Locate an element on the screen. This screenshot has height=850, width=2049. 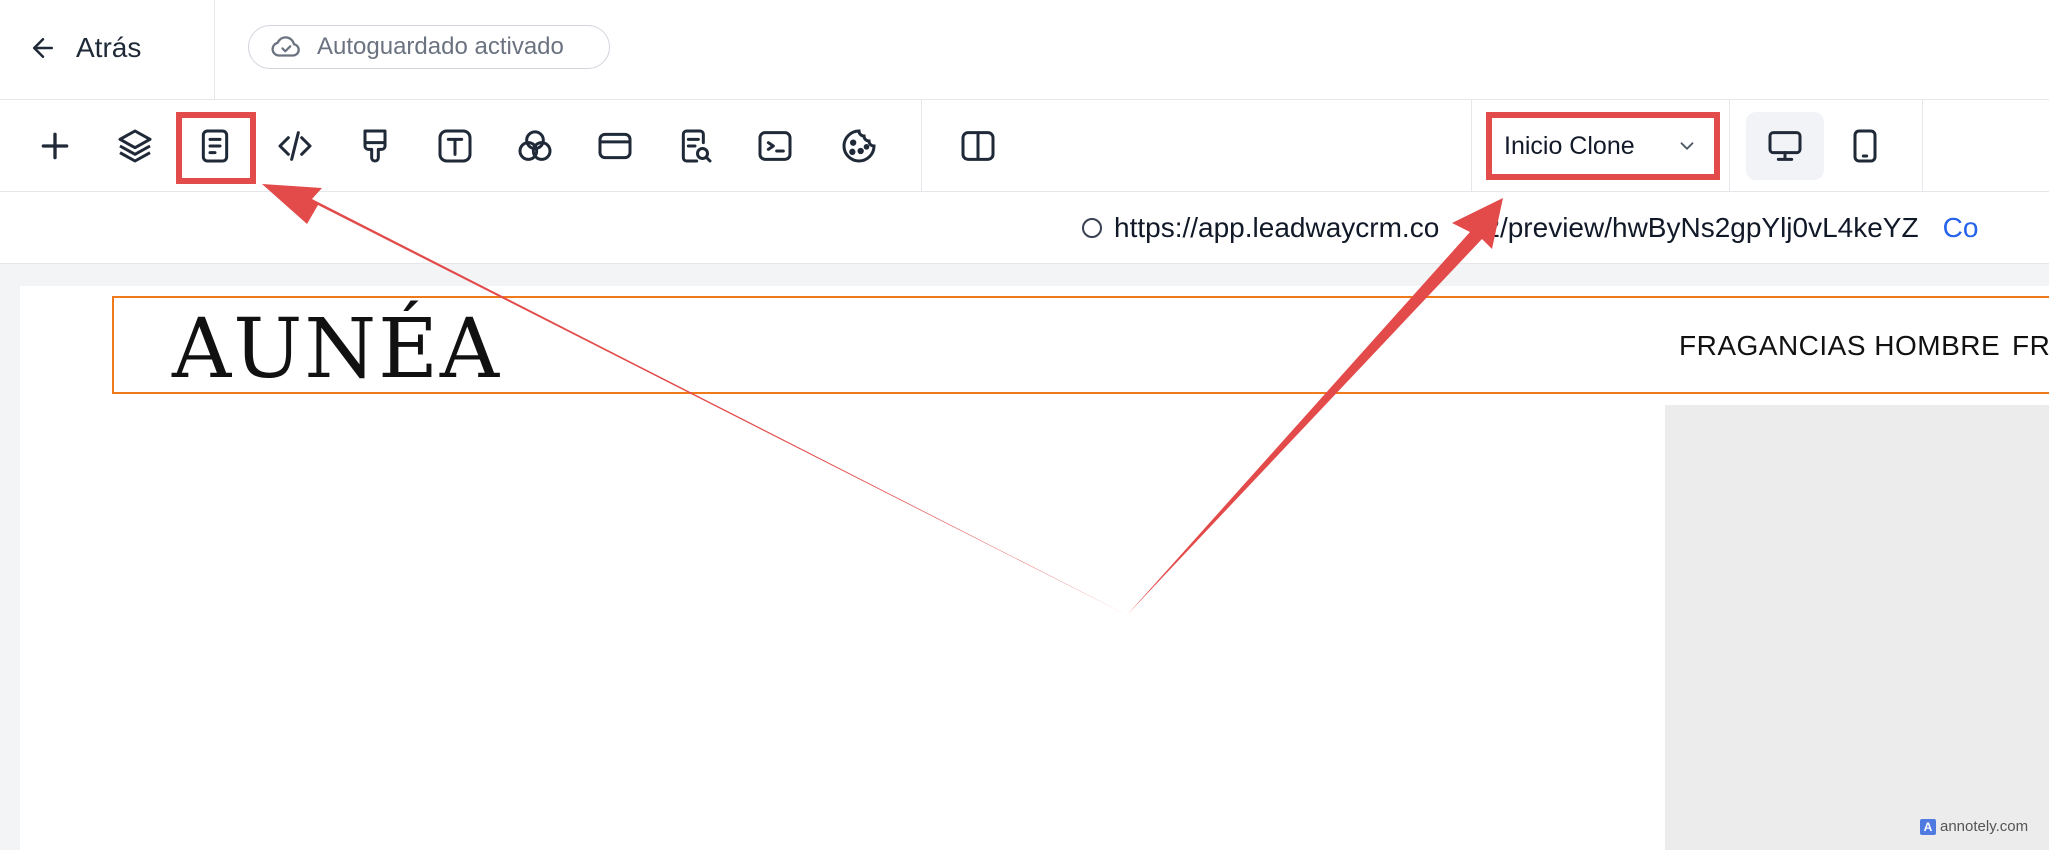
code-icon is located at coordinates (295, 146).